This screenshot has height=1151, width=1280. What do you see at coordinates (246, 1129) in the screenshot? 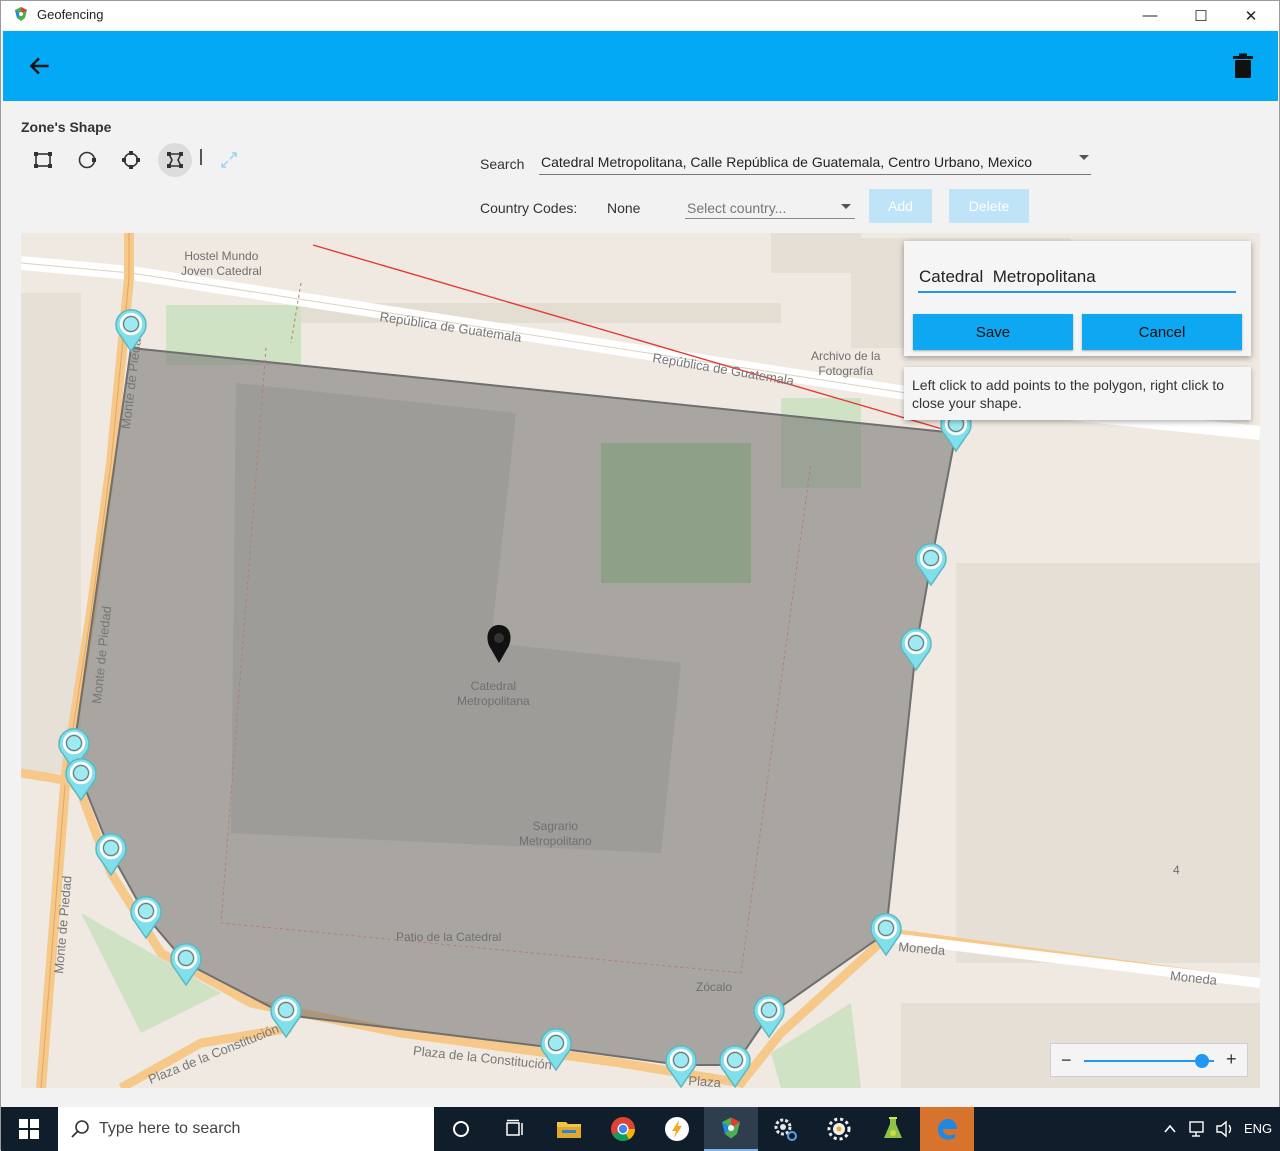
I see `taskbar-search-box: Type here to search` at bounding box center [246, 1129].